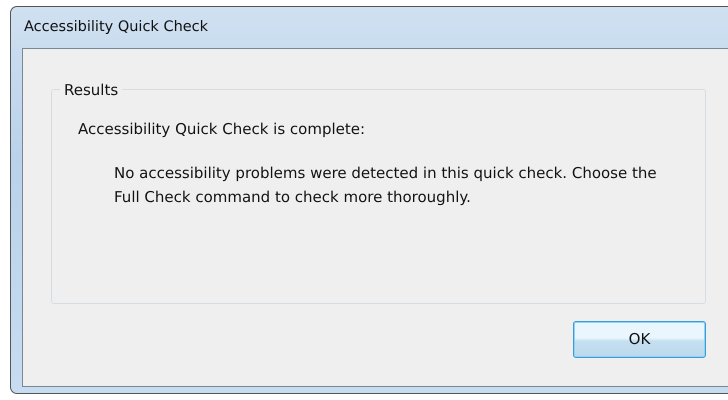  What do you see at coordinates (639, 339) in the screenshot?
I see `ok-button: OK` at bounding box center [639, 339].